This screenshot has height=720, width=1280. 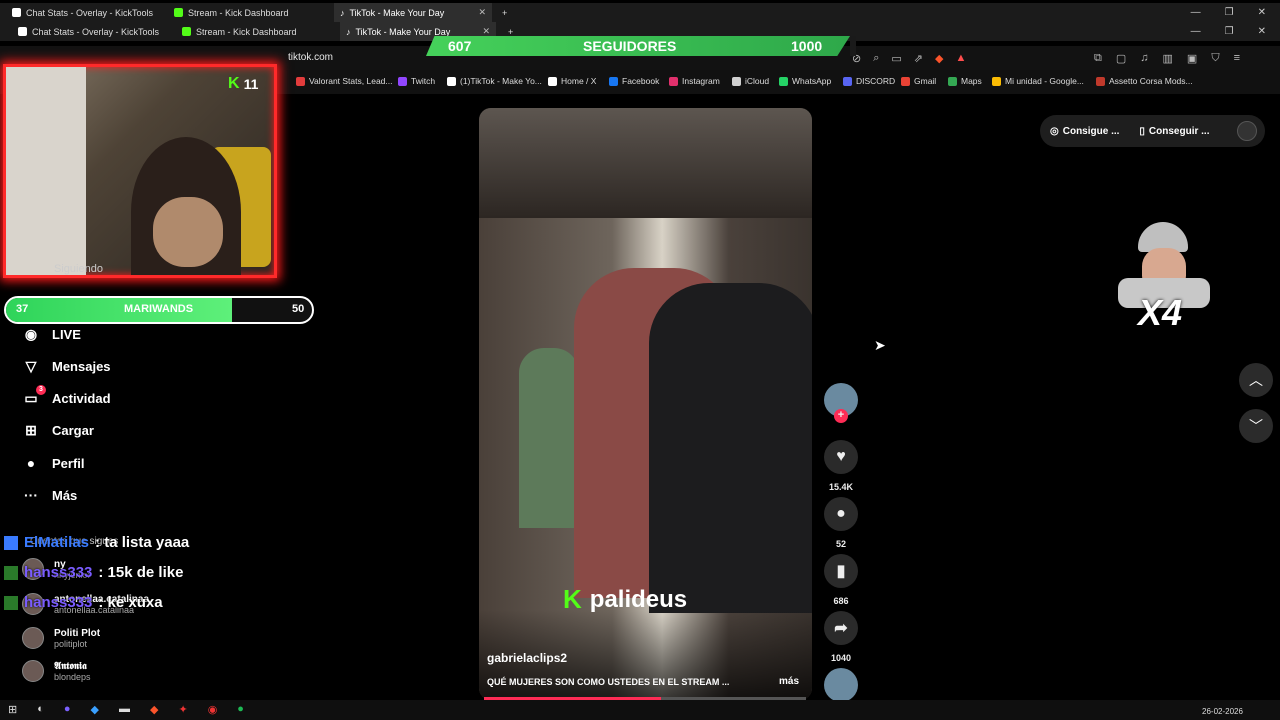 I want to click on caption-more-link: más, so click(x=789, y=681).